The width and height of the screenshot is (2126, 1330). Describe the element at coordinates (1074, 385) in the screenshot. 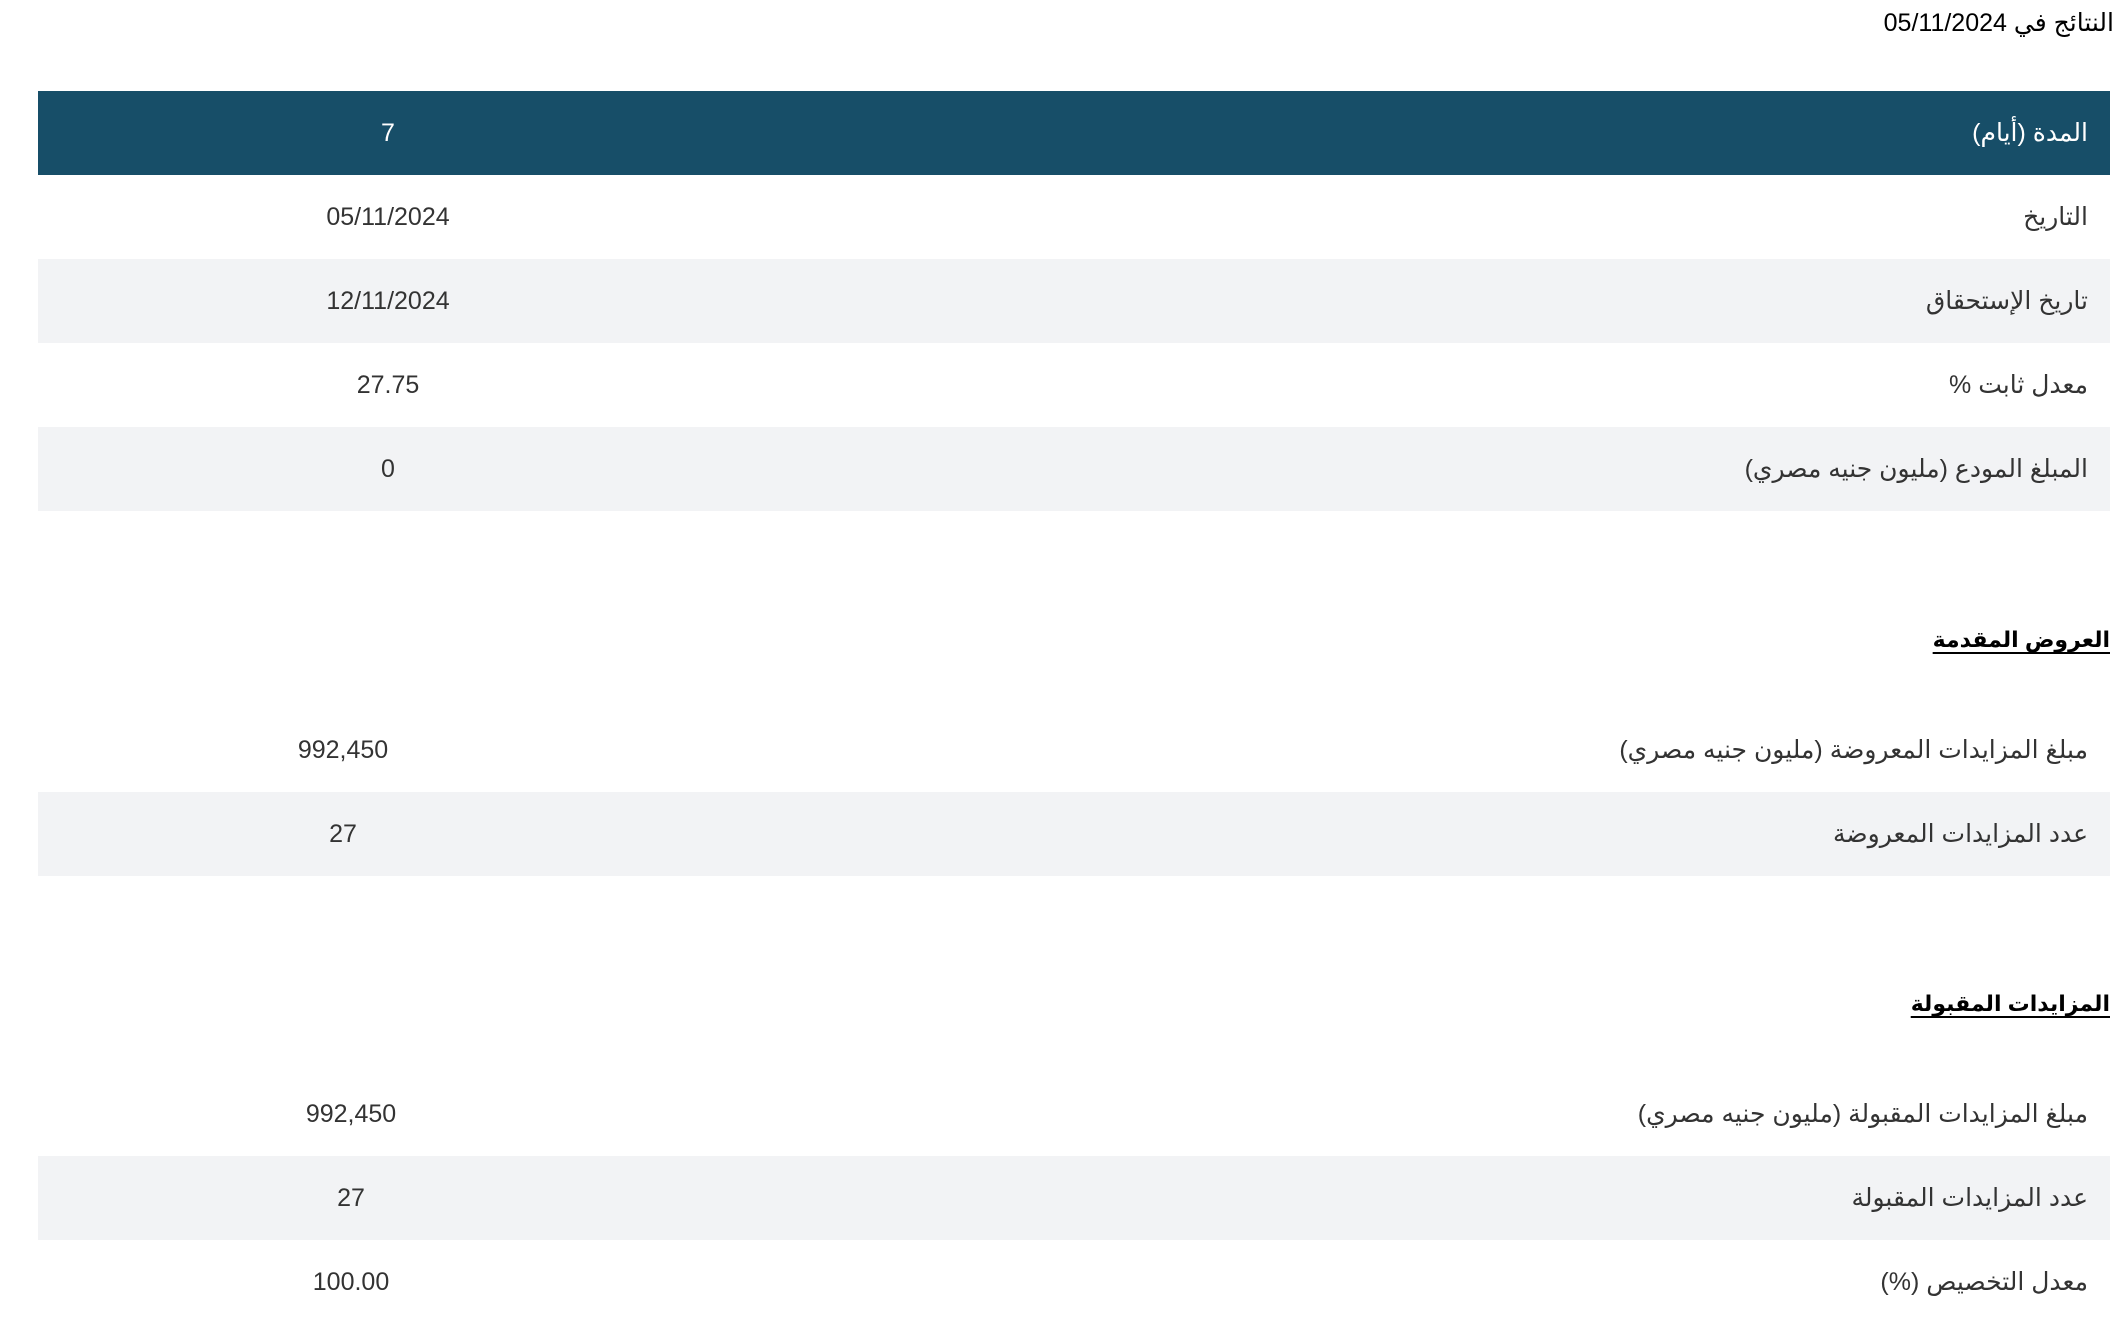

I see `table-row: معدل ثابت % 27.75` at that location.